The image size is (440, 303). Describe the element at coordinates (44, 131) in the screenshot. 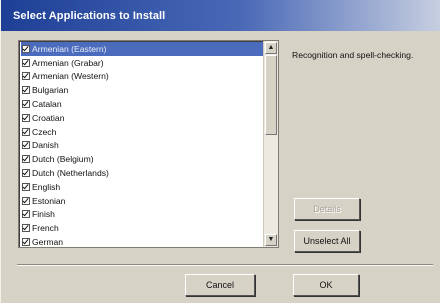

I see `list-item-label: Czech` at that location.